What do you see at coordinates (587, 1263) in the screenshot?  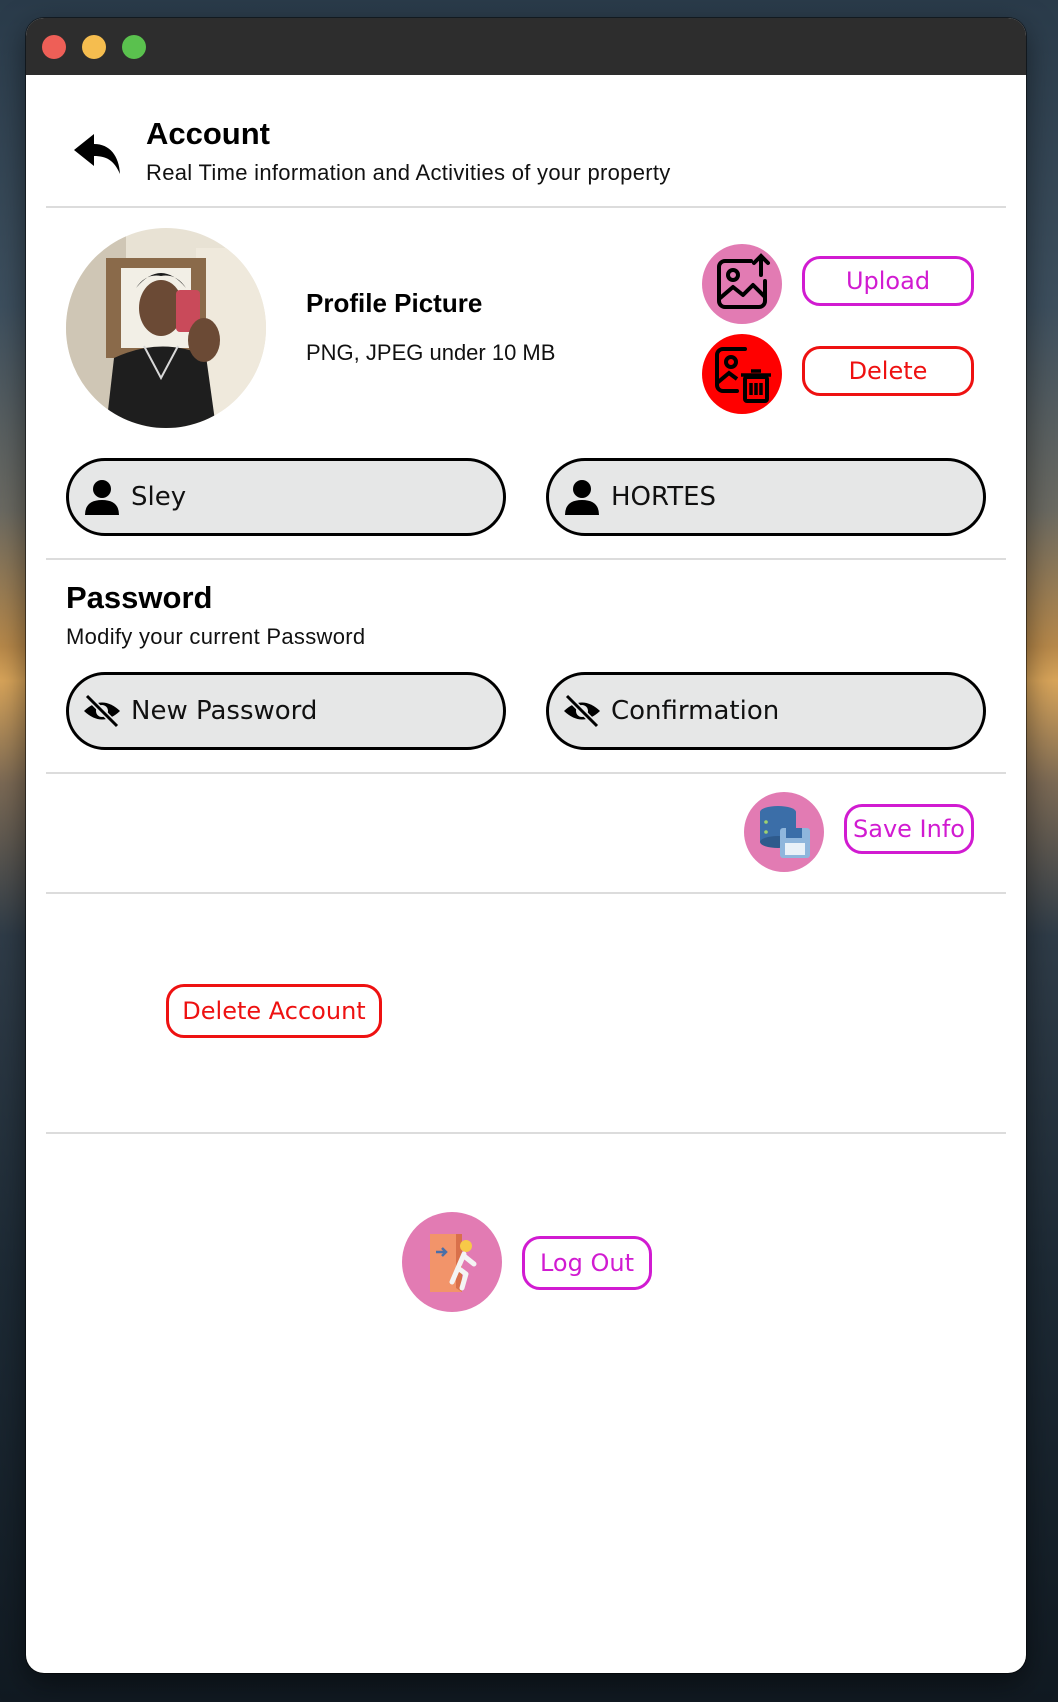 I see `log-out-button: Log Out` at bounding box center [587, 1263].